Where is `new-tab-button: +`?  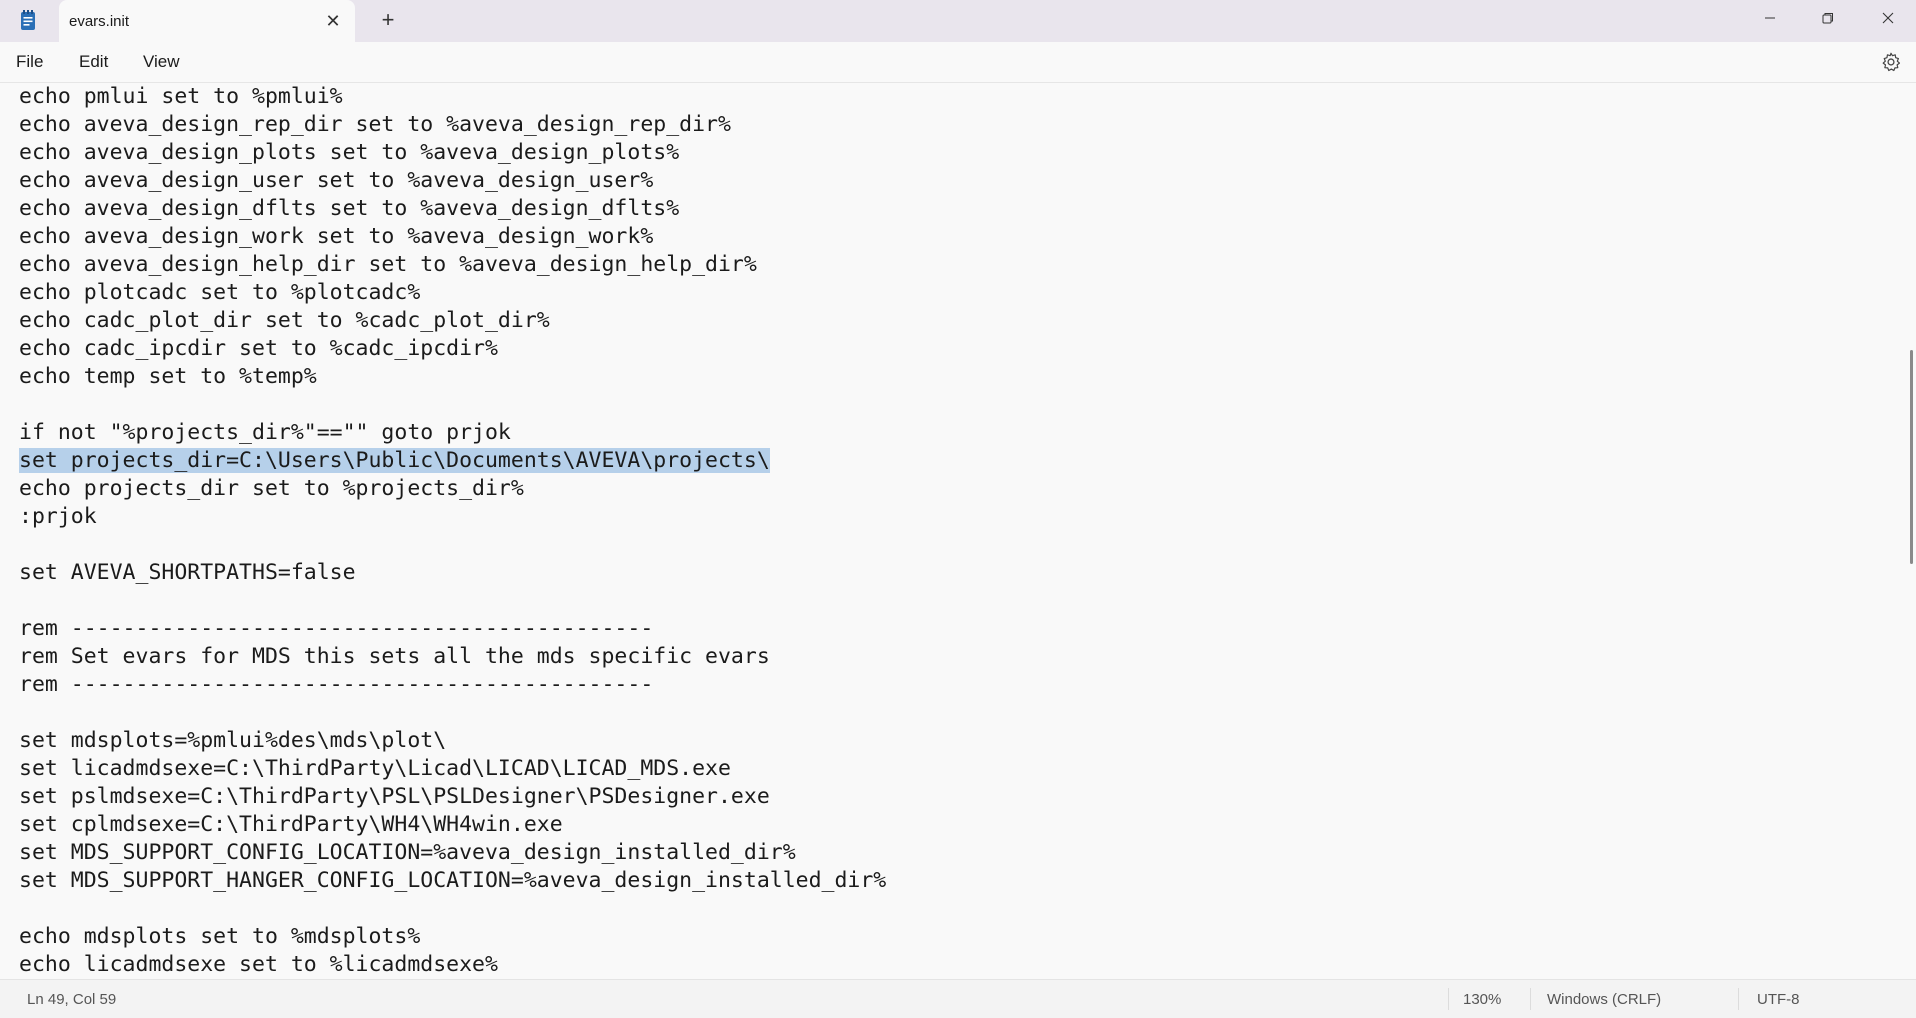 new-tab-button: + is located at coordinates (388, 20).